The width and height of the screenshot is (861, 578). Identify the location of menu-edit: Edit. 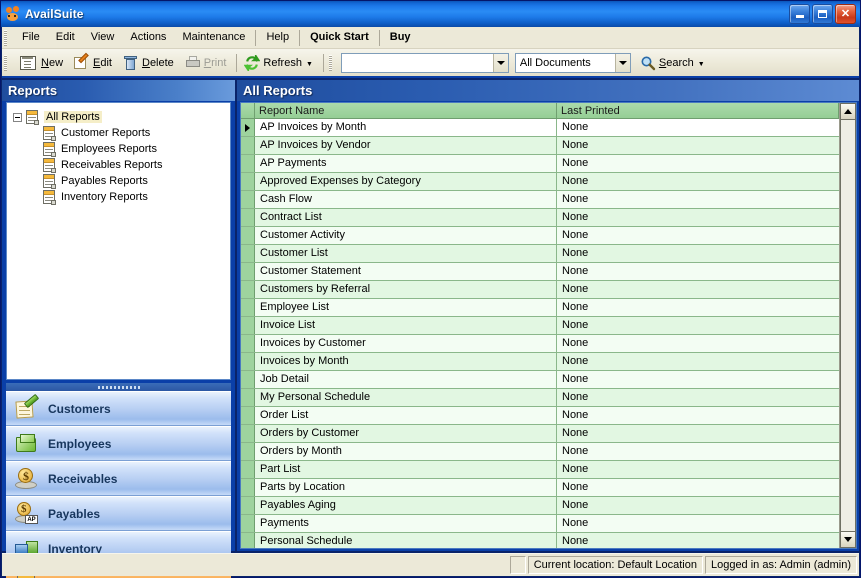
(65, 37).